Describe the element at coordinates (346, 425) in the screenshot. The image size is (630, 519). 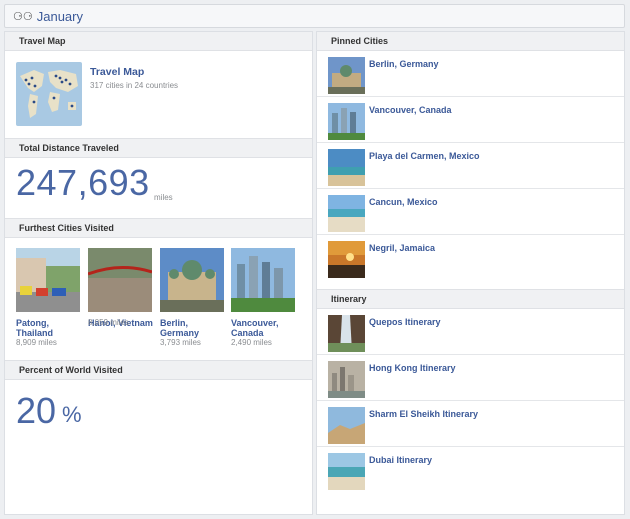
I see `sharm-thumbnail` at that location.